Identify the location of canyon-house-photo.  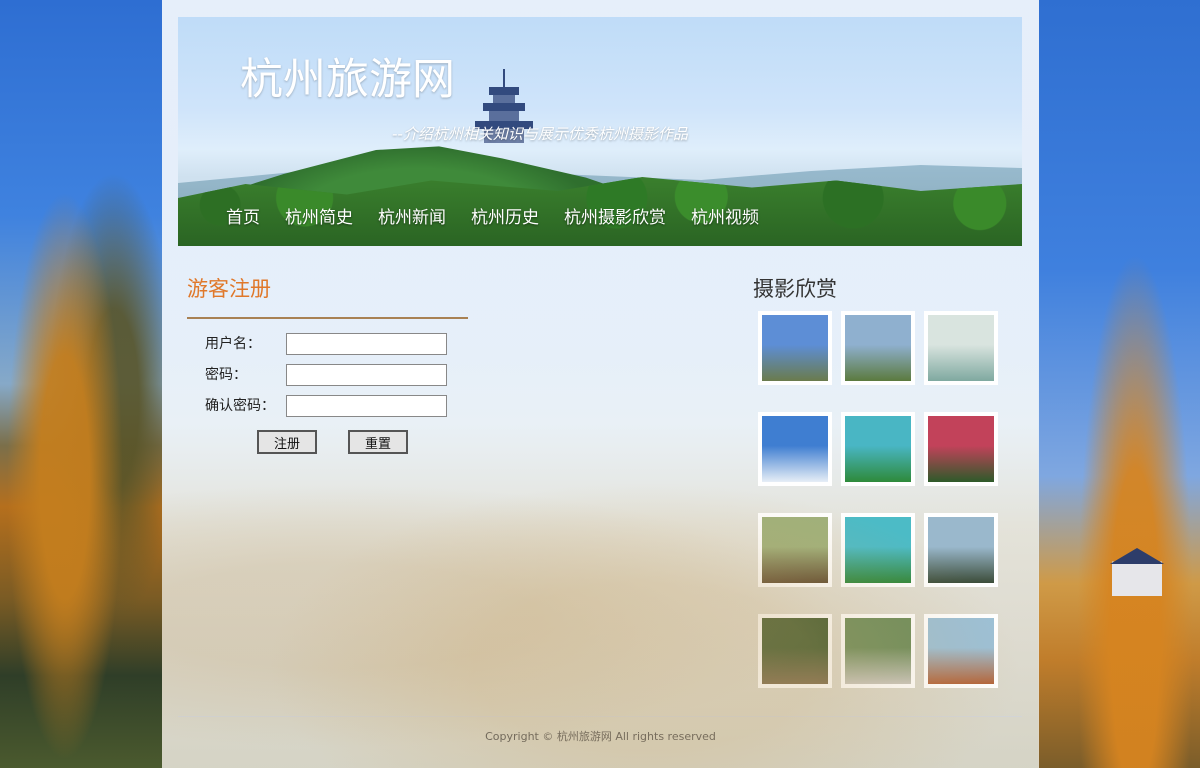
(961, 651).